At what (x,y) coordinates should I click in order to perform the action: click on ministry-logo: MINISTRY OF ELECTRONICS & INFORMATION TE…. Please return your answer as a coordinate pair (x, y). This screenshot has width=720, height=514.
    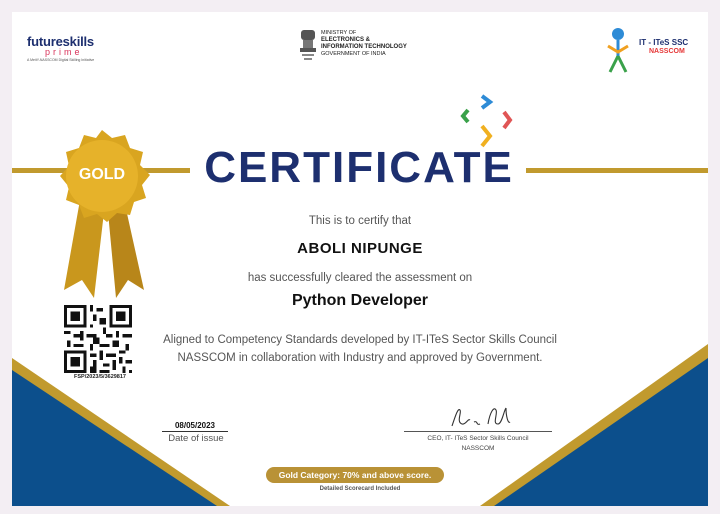
    Looking at the image, I should click on (363, 48).